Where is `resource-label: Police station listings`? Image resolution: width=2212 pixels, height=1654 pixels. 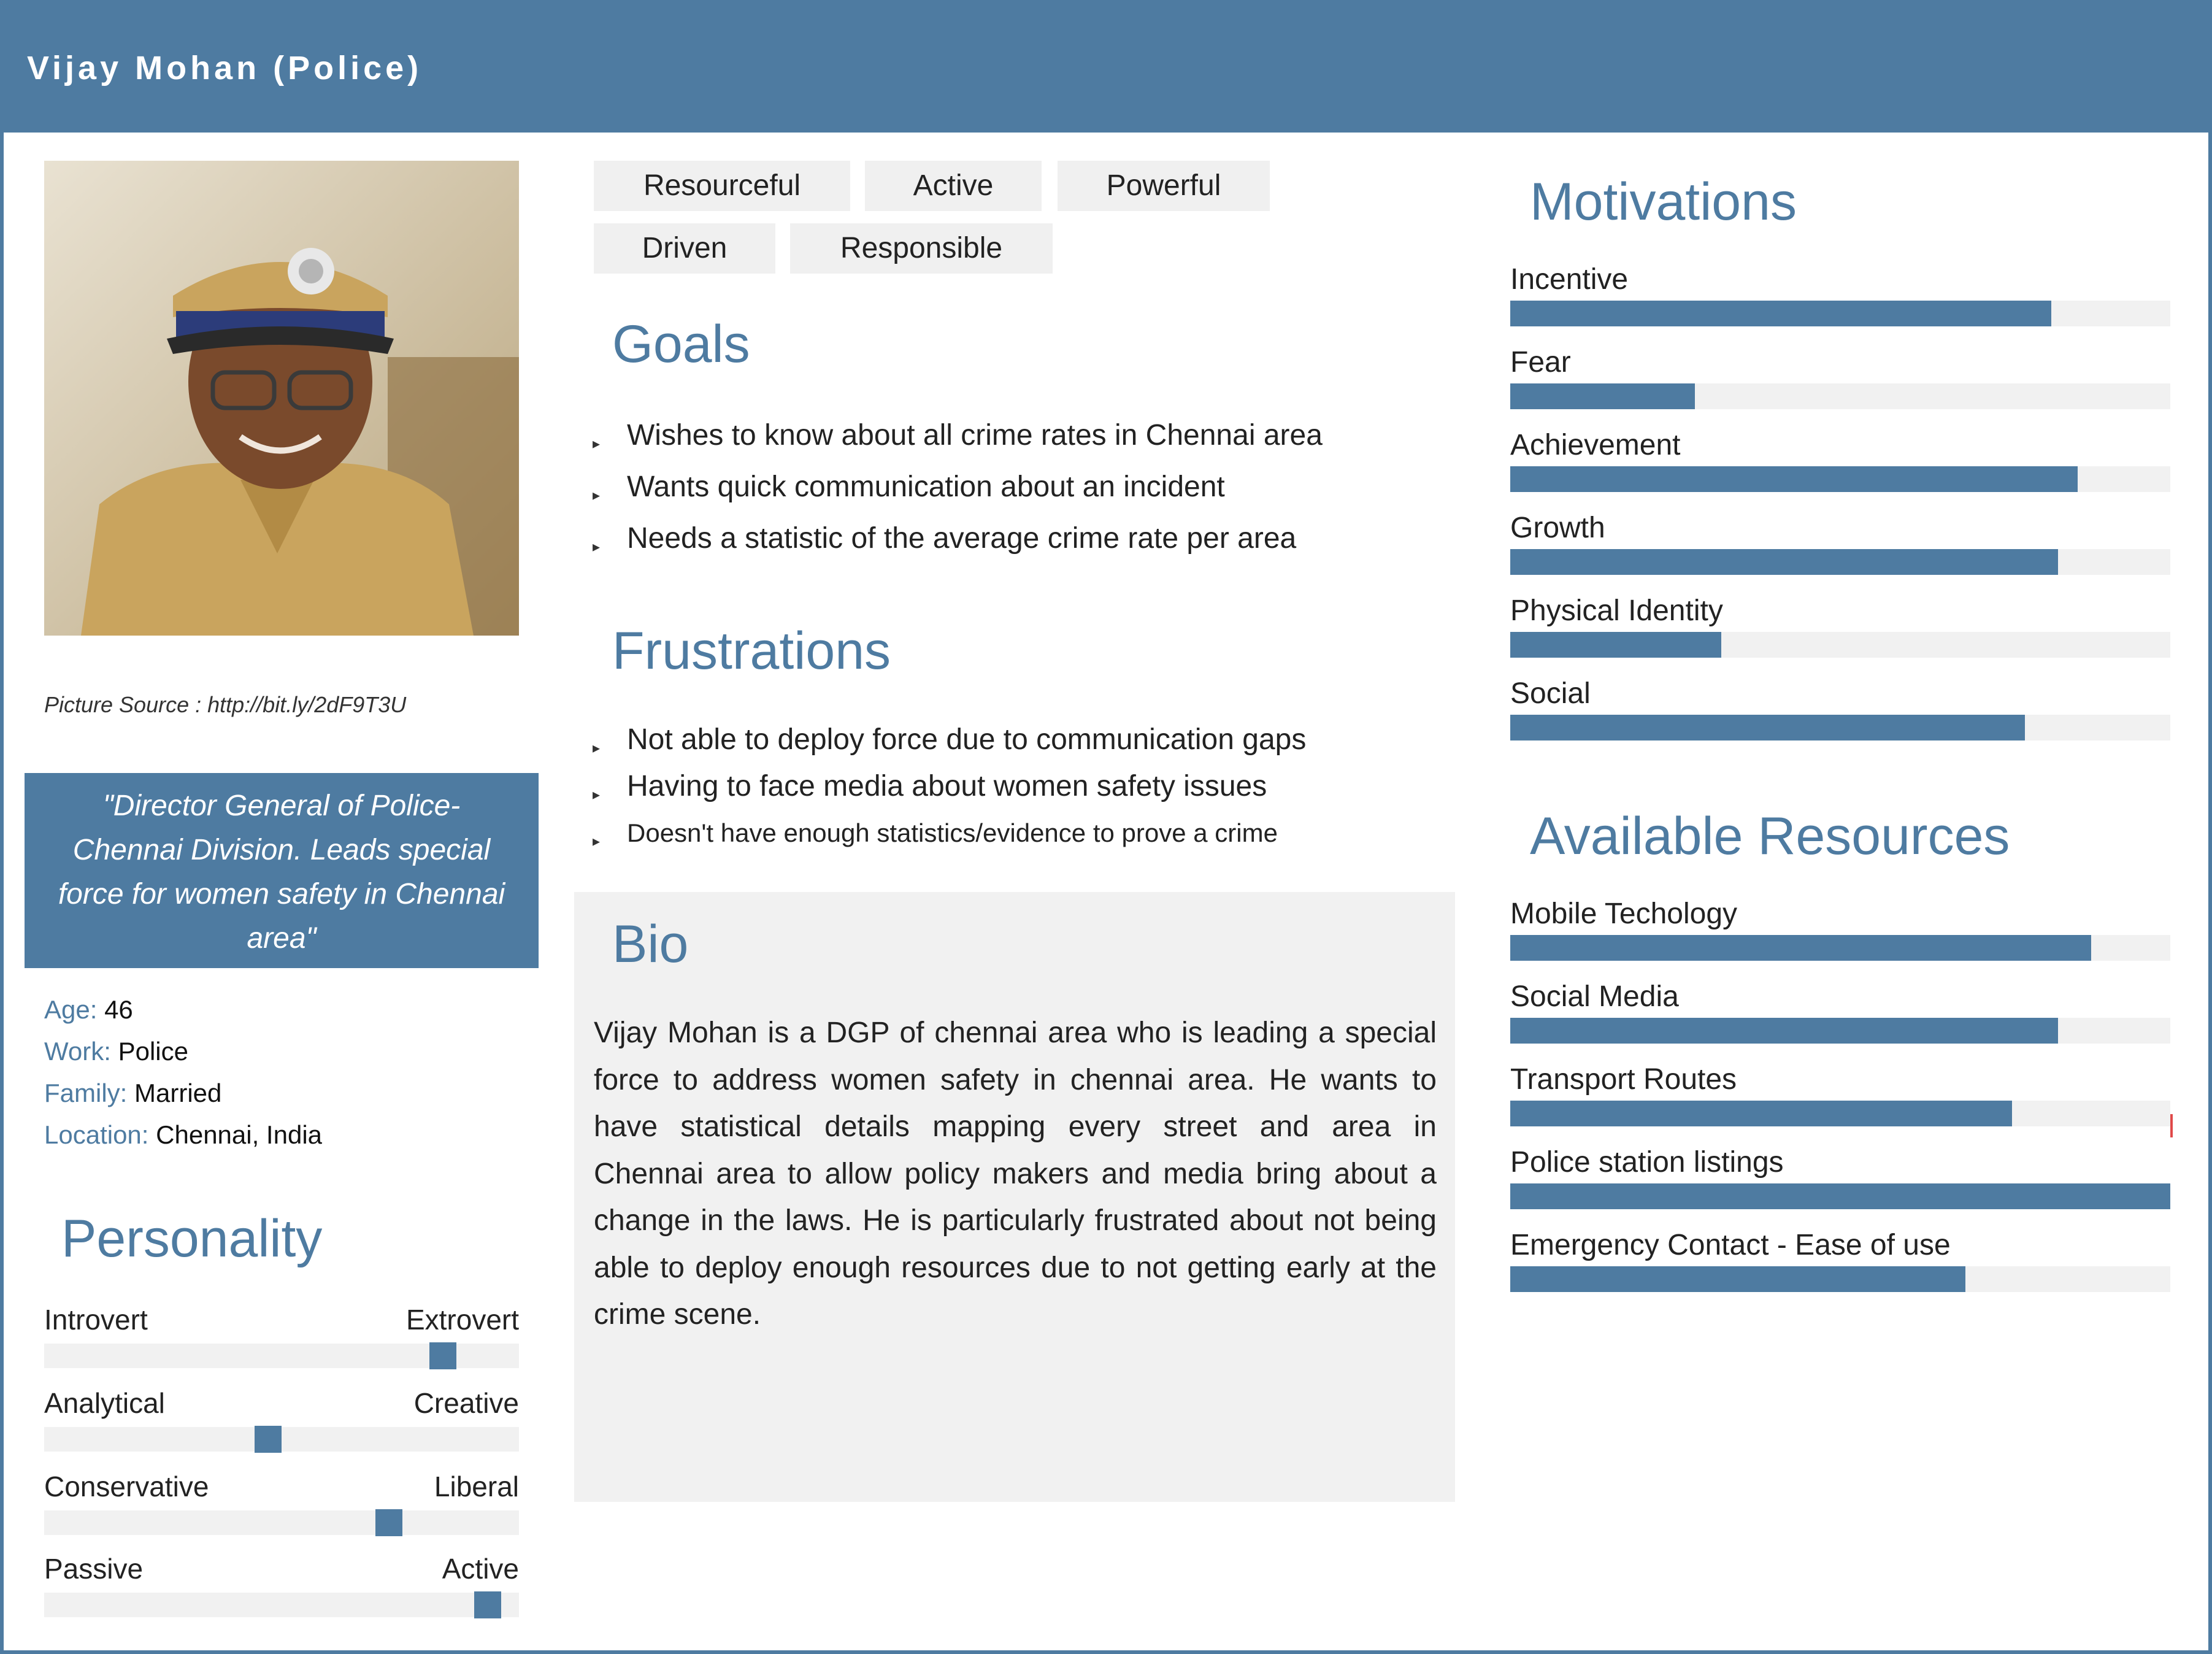
resource-label: Police station listings is located at coordinates (1647, 1162).